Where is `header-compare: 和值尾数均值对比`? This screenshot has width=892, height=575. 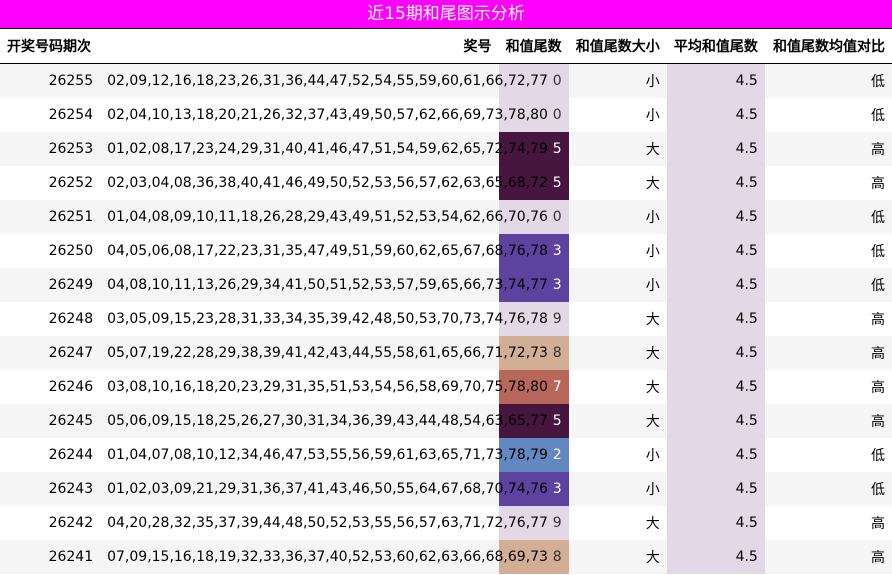
header-compare: 和值尾数均值对比 is located at coordinates (828, 46).